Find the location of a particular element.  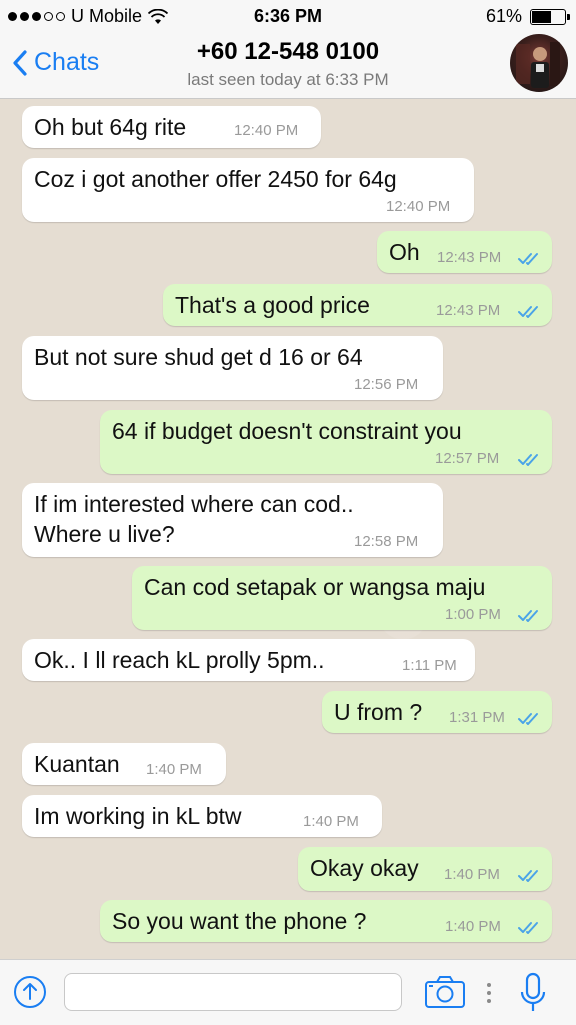

message-timestamp: 1:31 PM is located at coordinates (477, 717).